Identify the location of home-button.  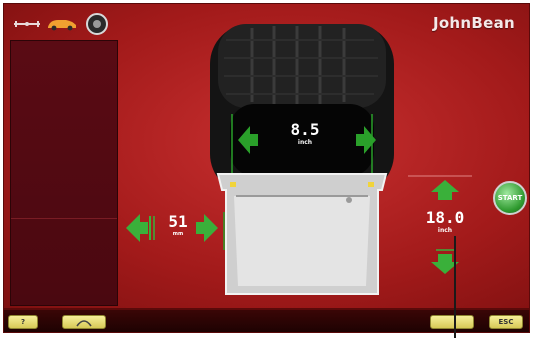
(84, 322).